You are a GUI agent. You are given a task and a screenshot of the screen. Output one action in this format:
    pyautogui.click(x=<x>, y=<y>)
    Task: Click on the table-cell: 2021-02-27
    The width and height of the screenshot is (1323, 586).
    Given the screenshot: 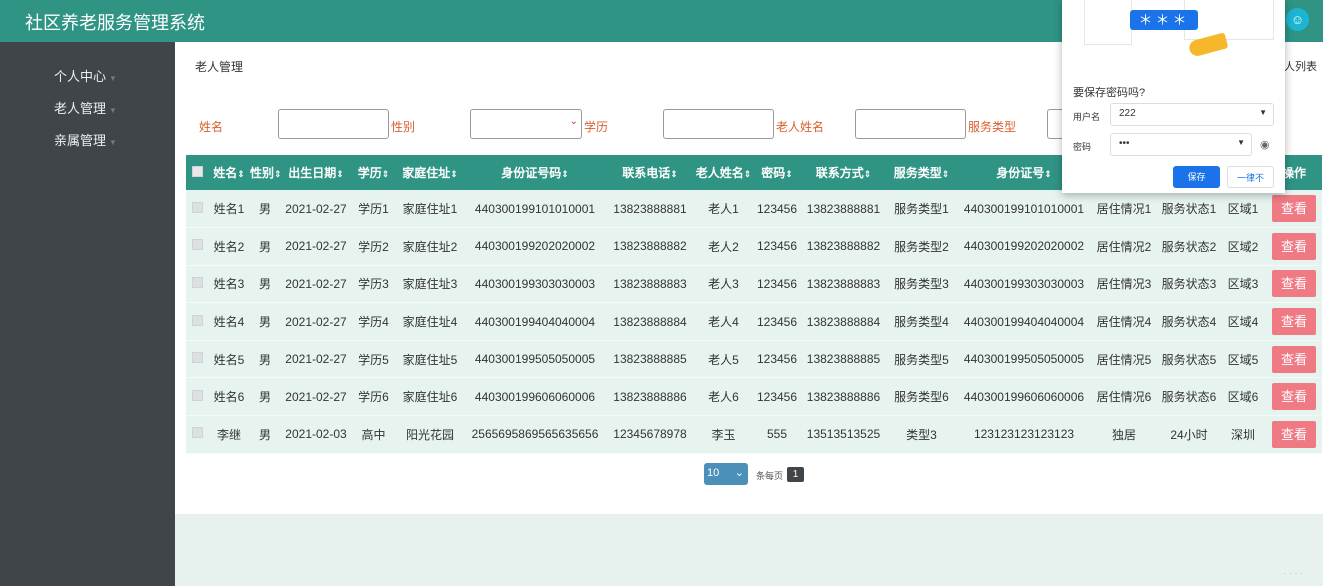 What is the action you would take?
    pyautogui.click(x=316, y=284)
    